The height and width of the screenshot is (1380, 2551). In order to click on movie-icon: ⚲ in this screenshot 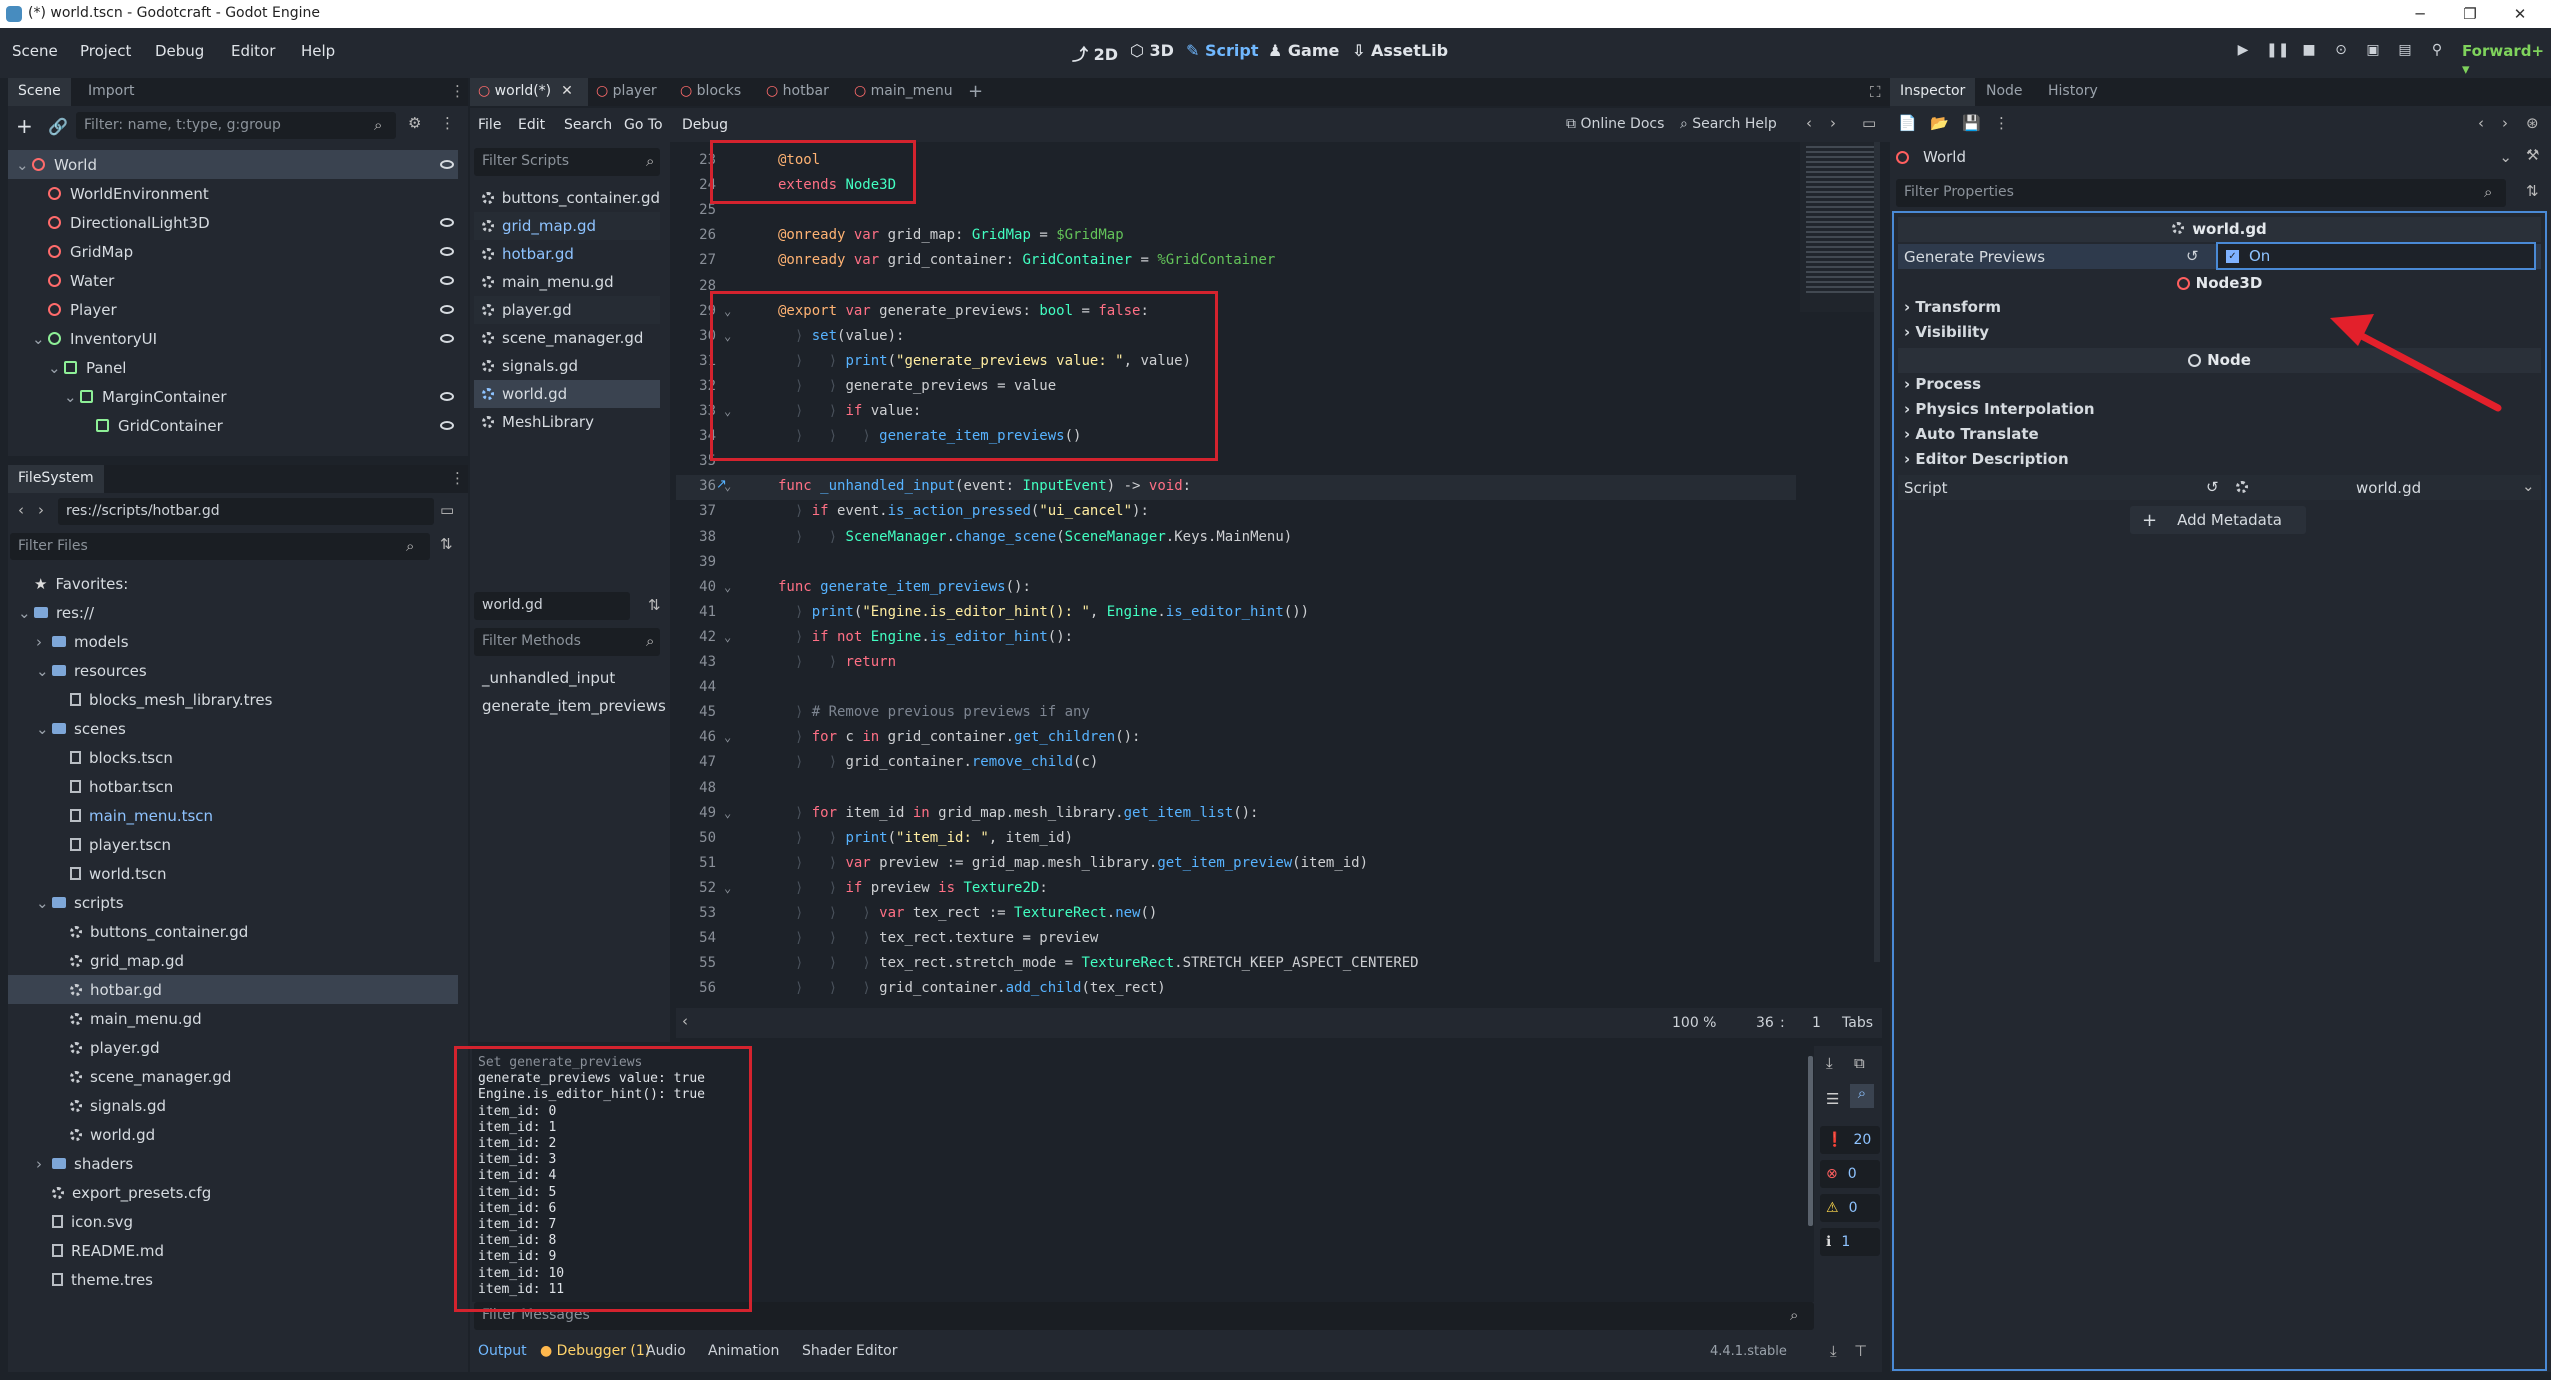, I will do `click(2437, 53)`.